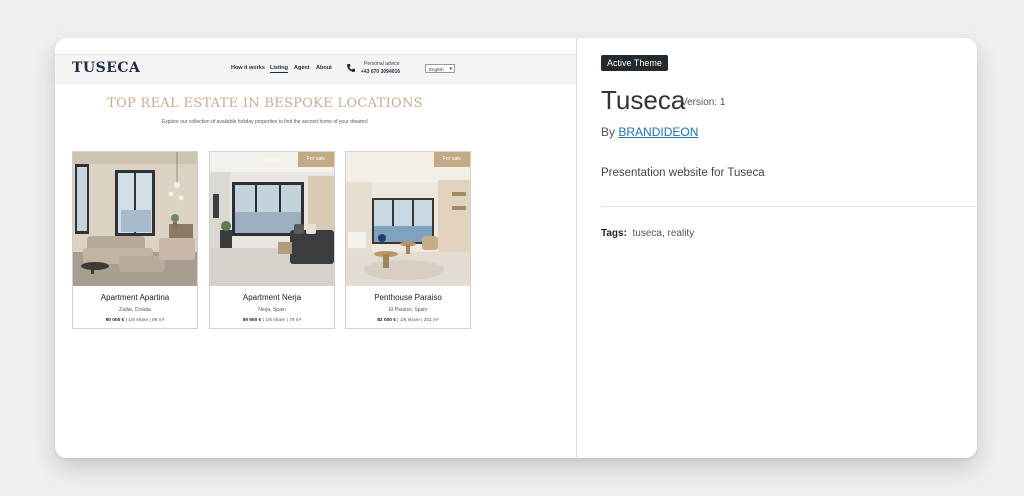 Image resolution: width=1024 pixels, height=496 pixels. I want to click on listing-location: El Paraiso, Spain, so click(408, 310).